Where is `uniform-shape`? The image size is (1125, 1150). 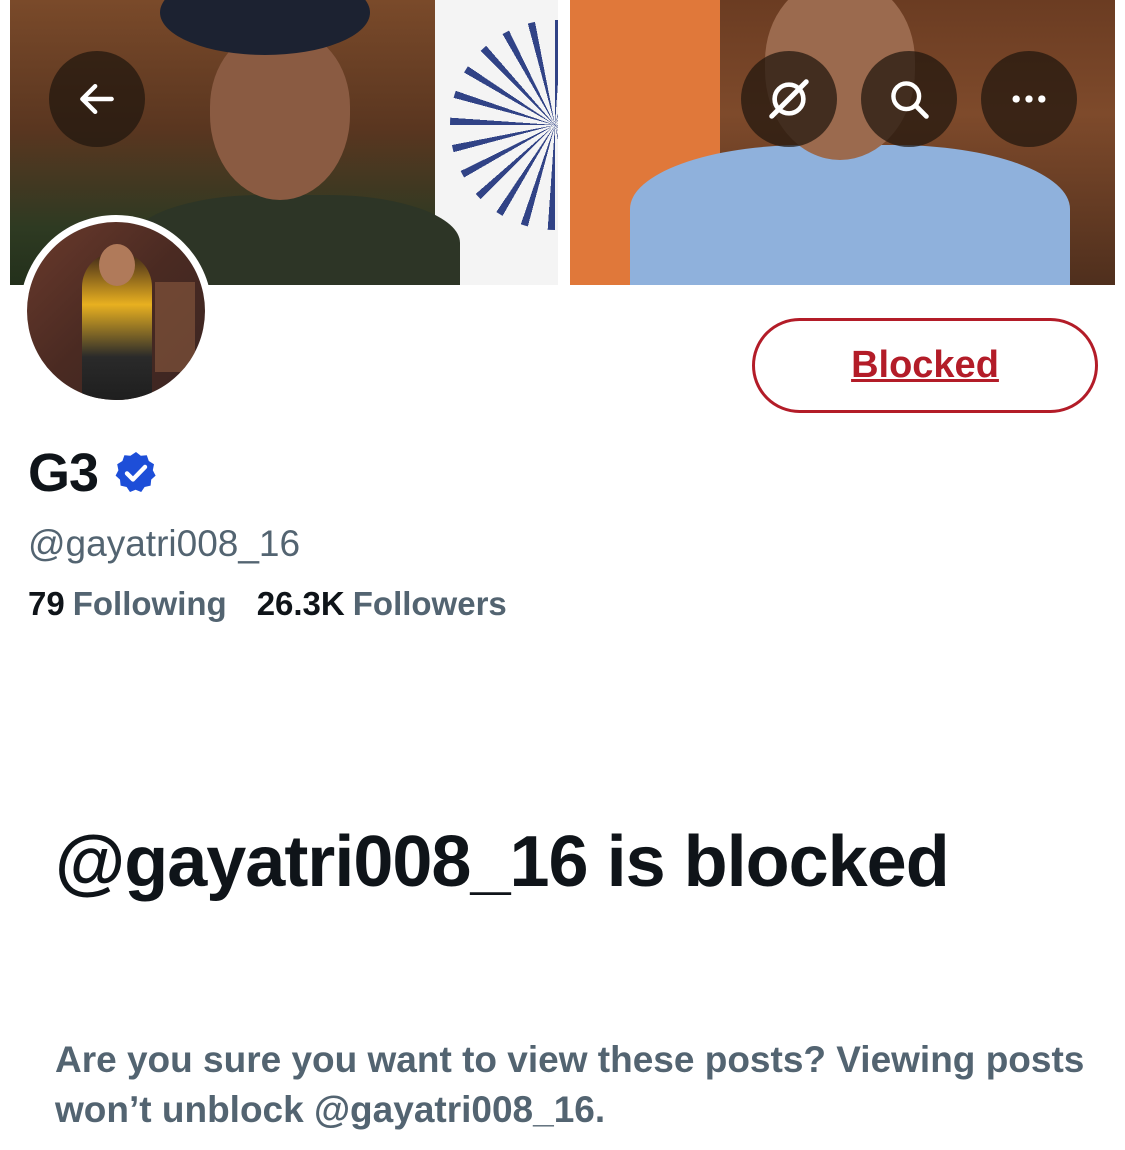 uniform-shape is located at coordinates (850, 215).